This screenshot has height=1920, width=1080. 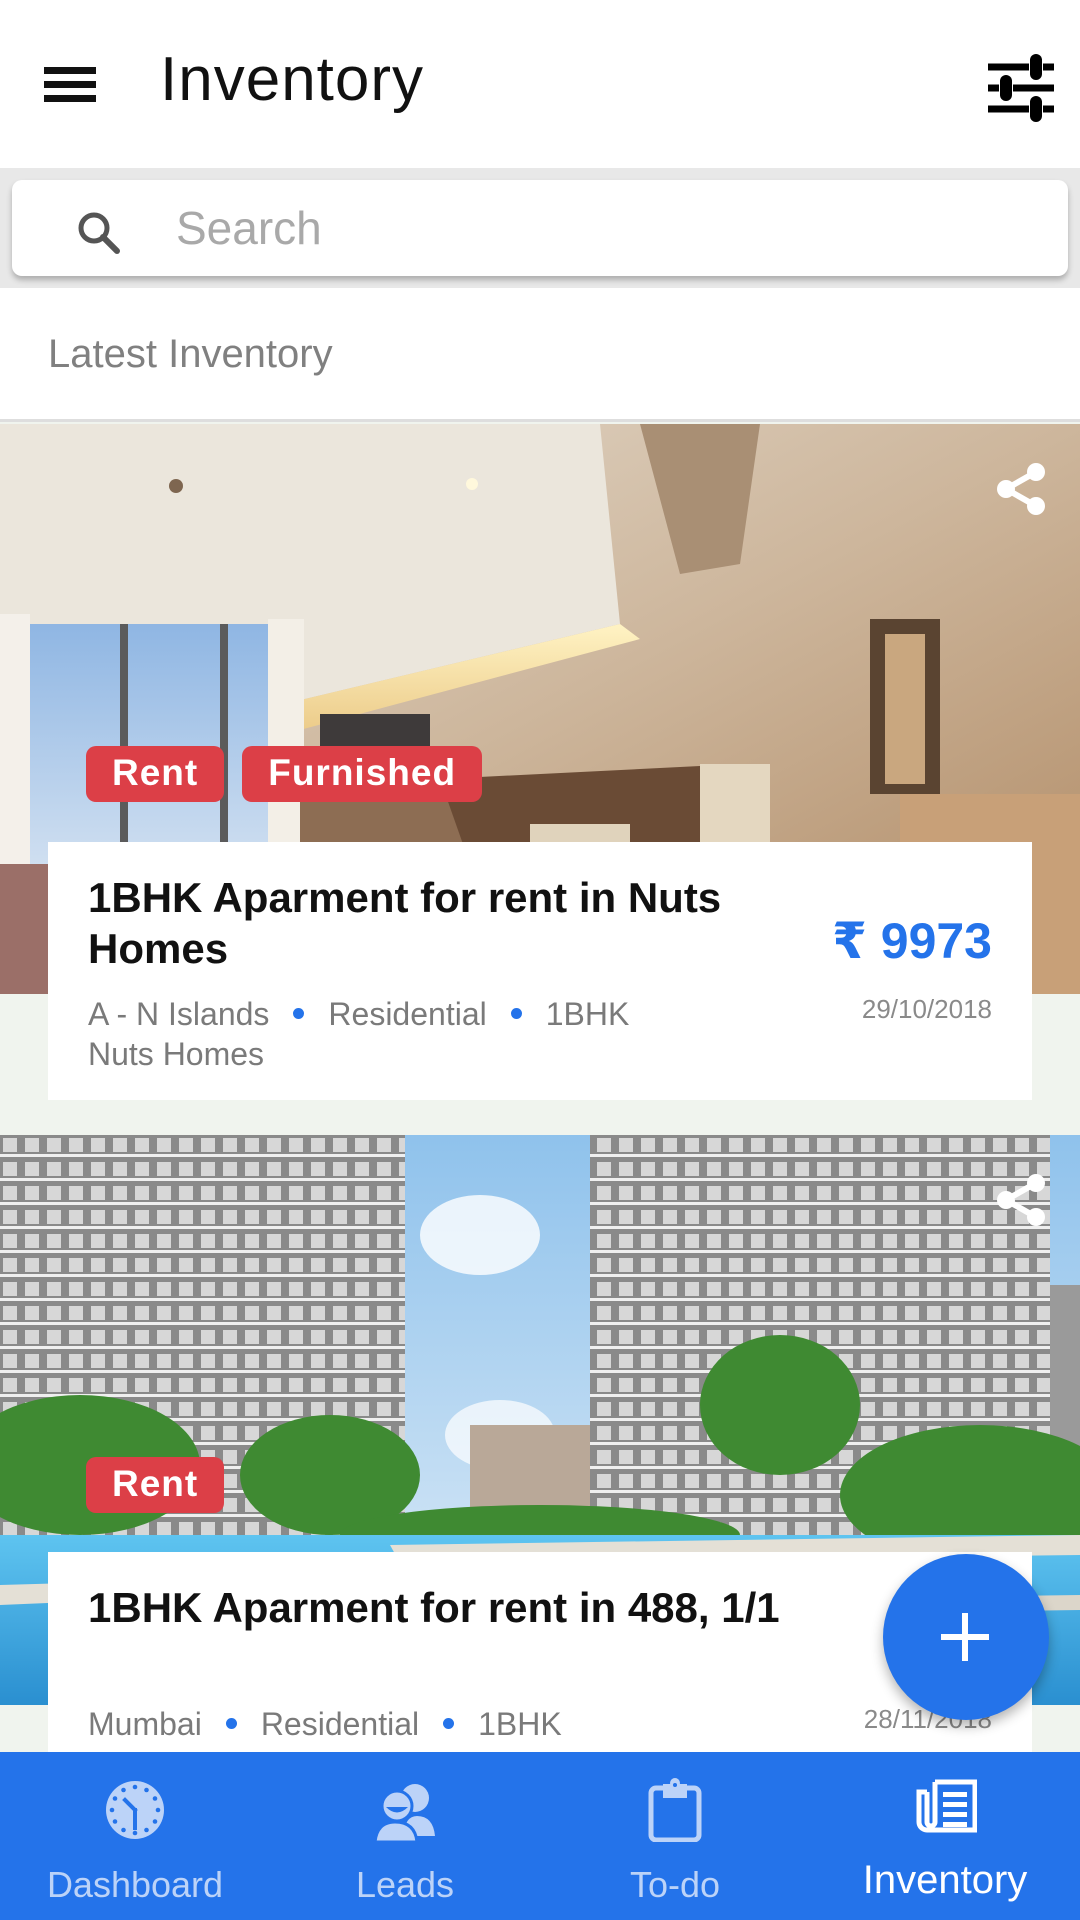 What do you see at coordinates (176, 1054) in the screenshot?
I see `listing-project: Nuts Homes` at bounding box center [176, 1054].